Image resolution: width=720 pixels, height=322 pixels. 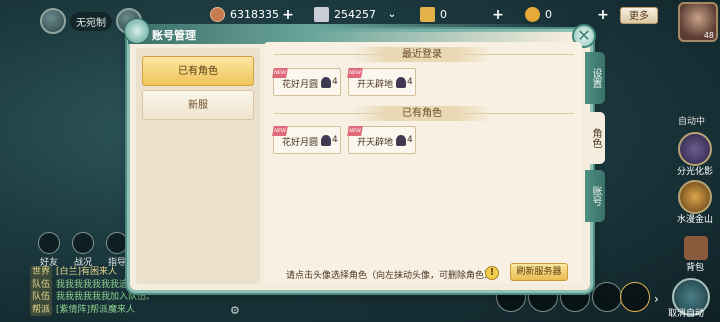 I want to click on tab-account: 账号, so click(x=595, y=196).